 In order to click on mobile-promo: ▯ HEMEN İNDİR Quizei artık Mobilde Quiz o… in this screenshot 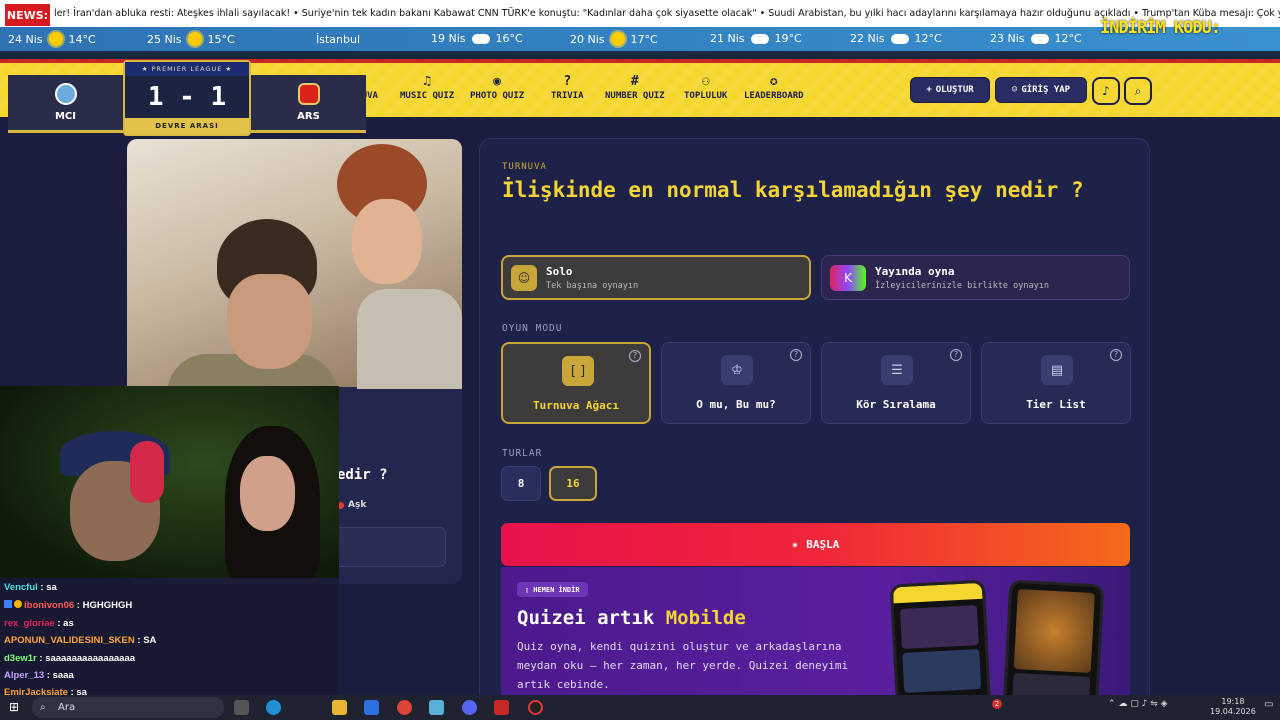, I will do `click(815, 637)`.